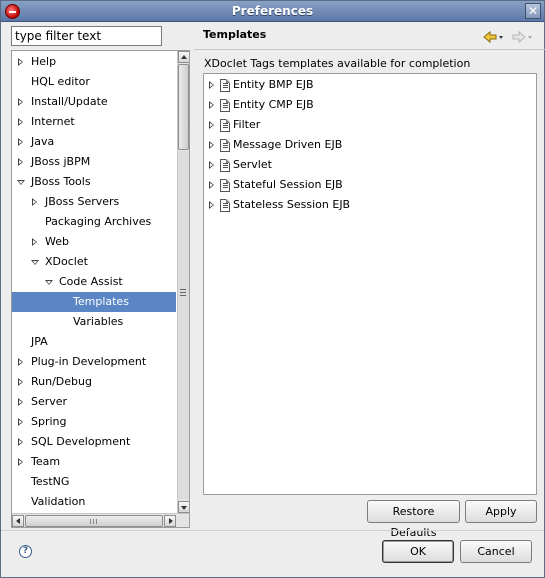  I want to click on template-item: Message Driven EJB, so click(369, 145).